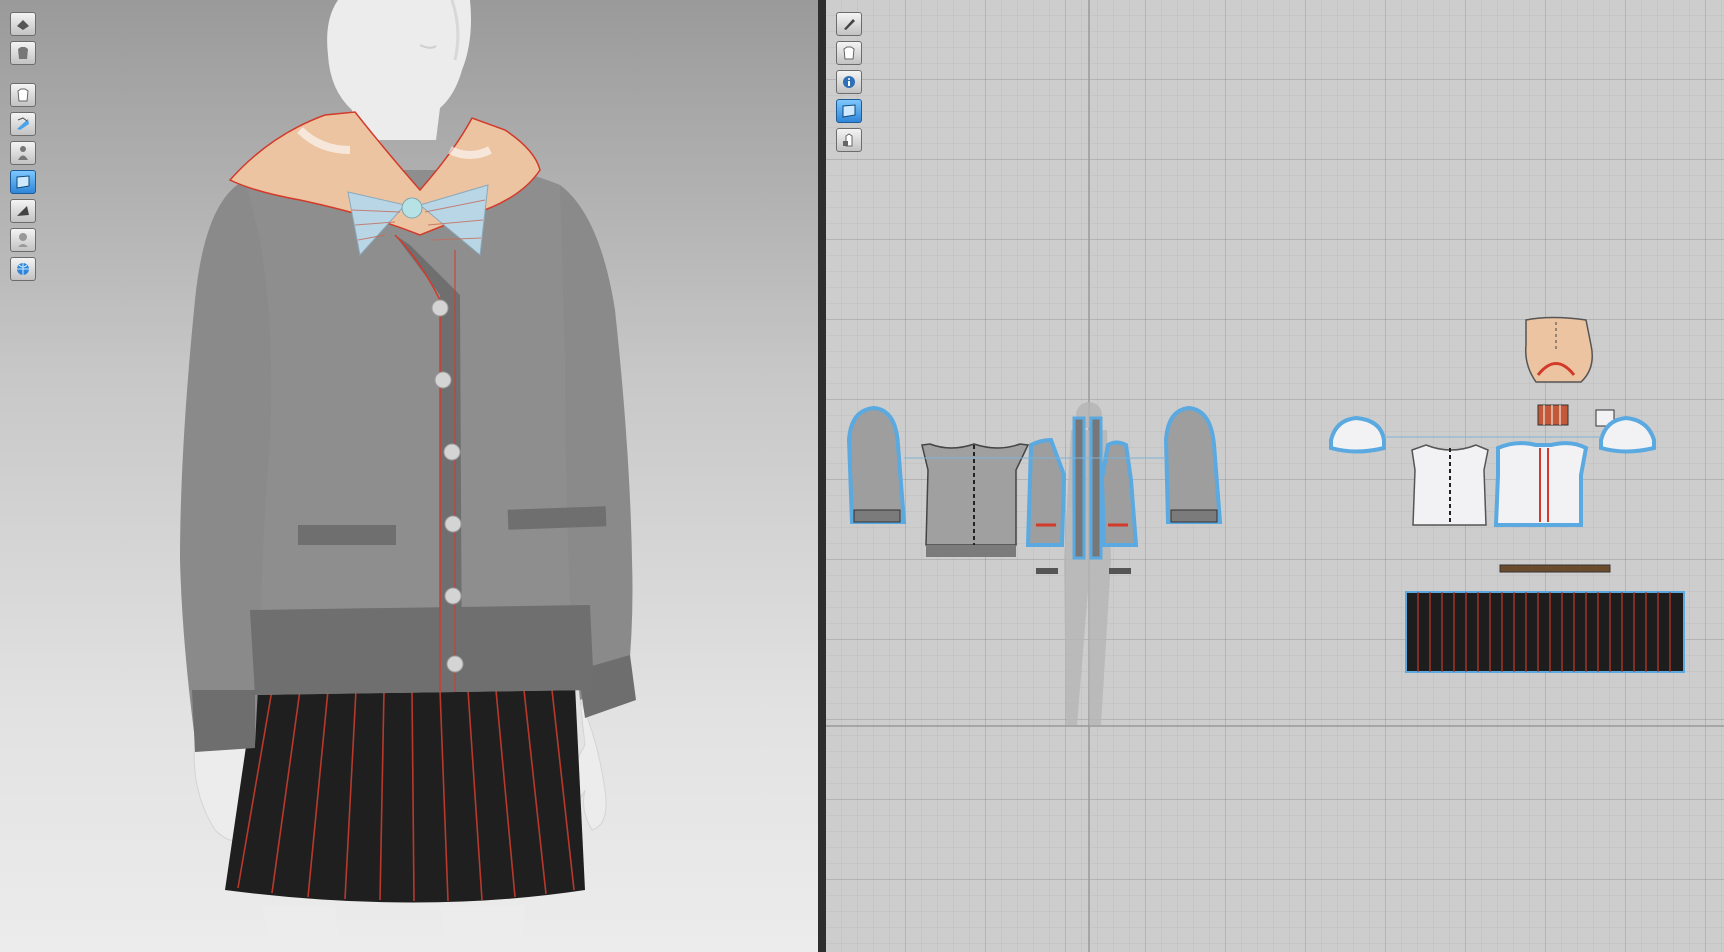 The width and height of the screenshot is (1724, 952). What do you see at coordinates (23, 153) in the screenshot?
I see `avatar-pose-icon` at bounding box center [23, 153].